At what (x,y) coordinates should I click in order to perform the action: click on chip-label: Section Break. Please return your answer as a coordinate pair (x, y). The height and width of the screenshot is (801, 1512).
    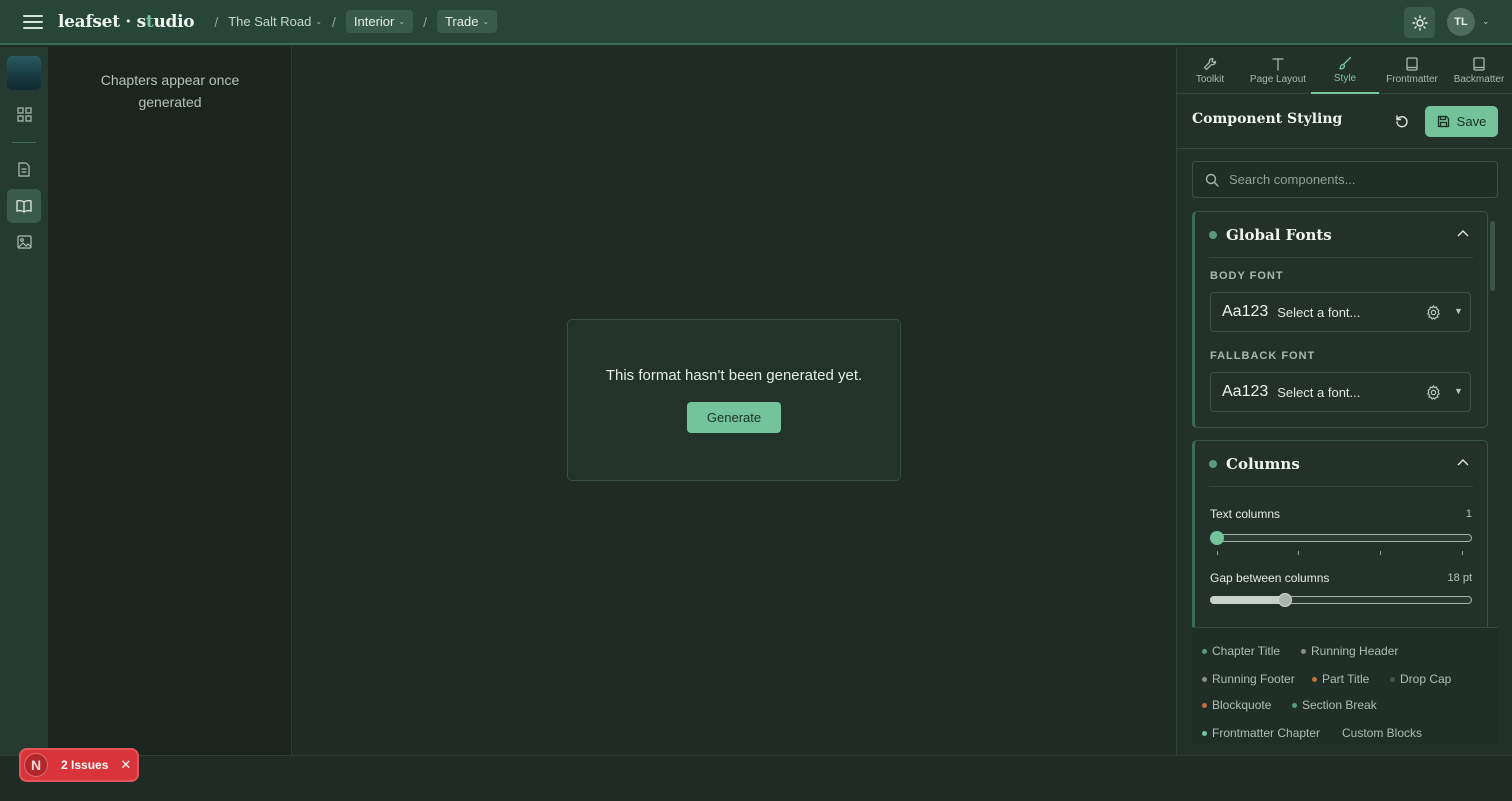
    Looking at the image, I should click on (1339, 705).